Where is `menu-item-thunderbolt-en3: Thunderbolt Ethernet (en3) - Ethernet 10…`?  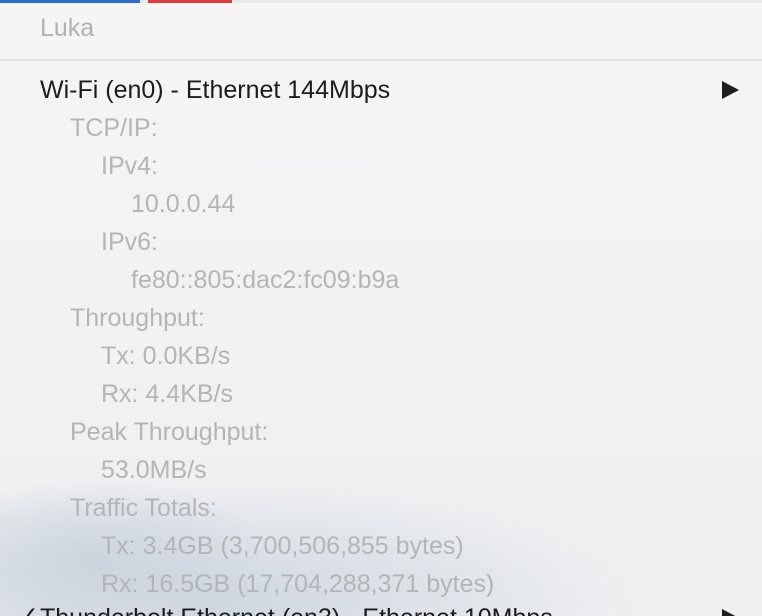
menu-item-thunderbolt-en3: Thunderbolt Ethernet (en3) - Ethernet 10… is located at coordinates (296, 609).